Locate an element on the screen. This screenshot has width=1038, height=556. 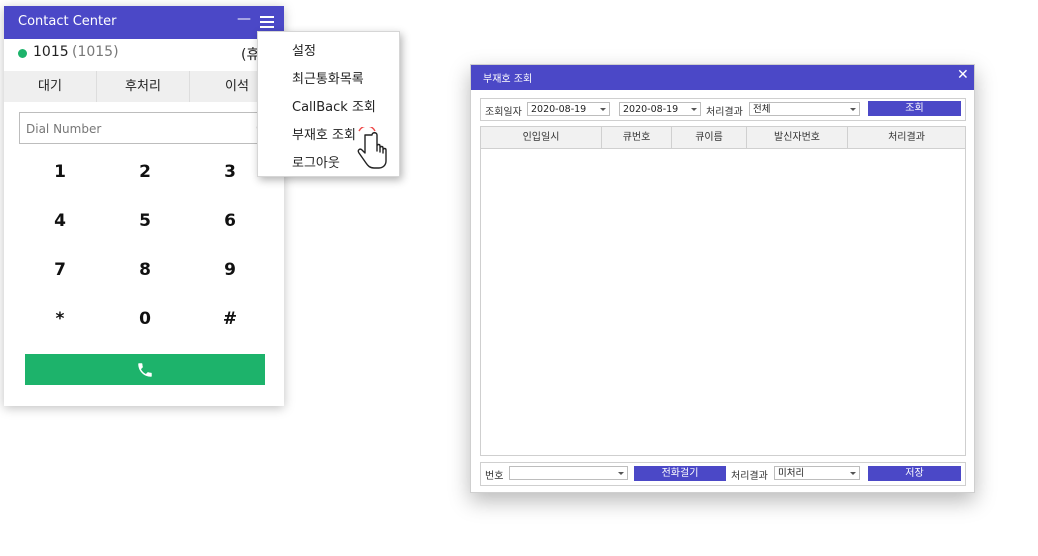
key-2: 2 is located at coordinates (145, 172).